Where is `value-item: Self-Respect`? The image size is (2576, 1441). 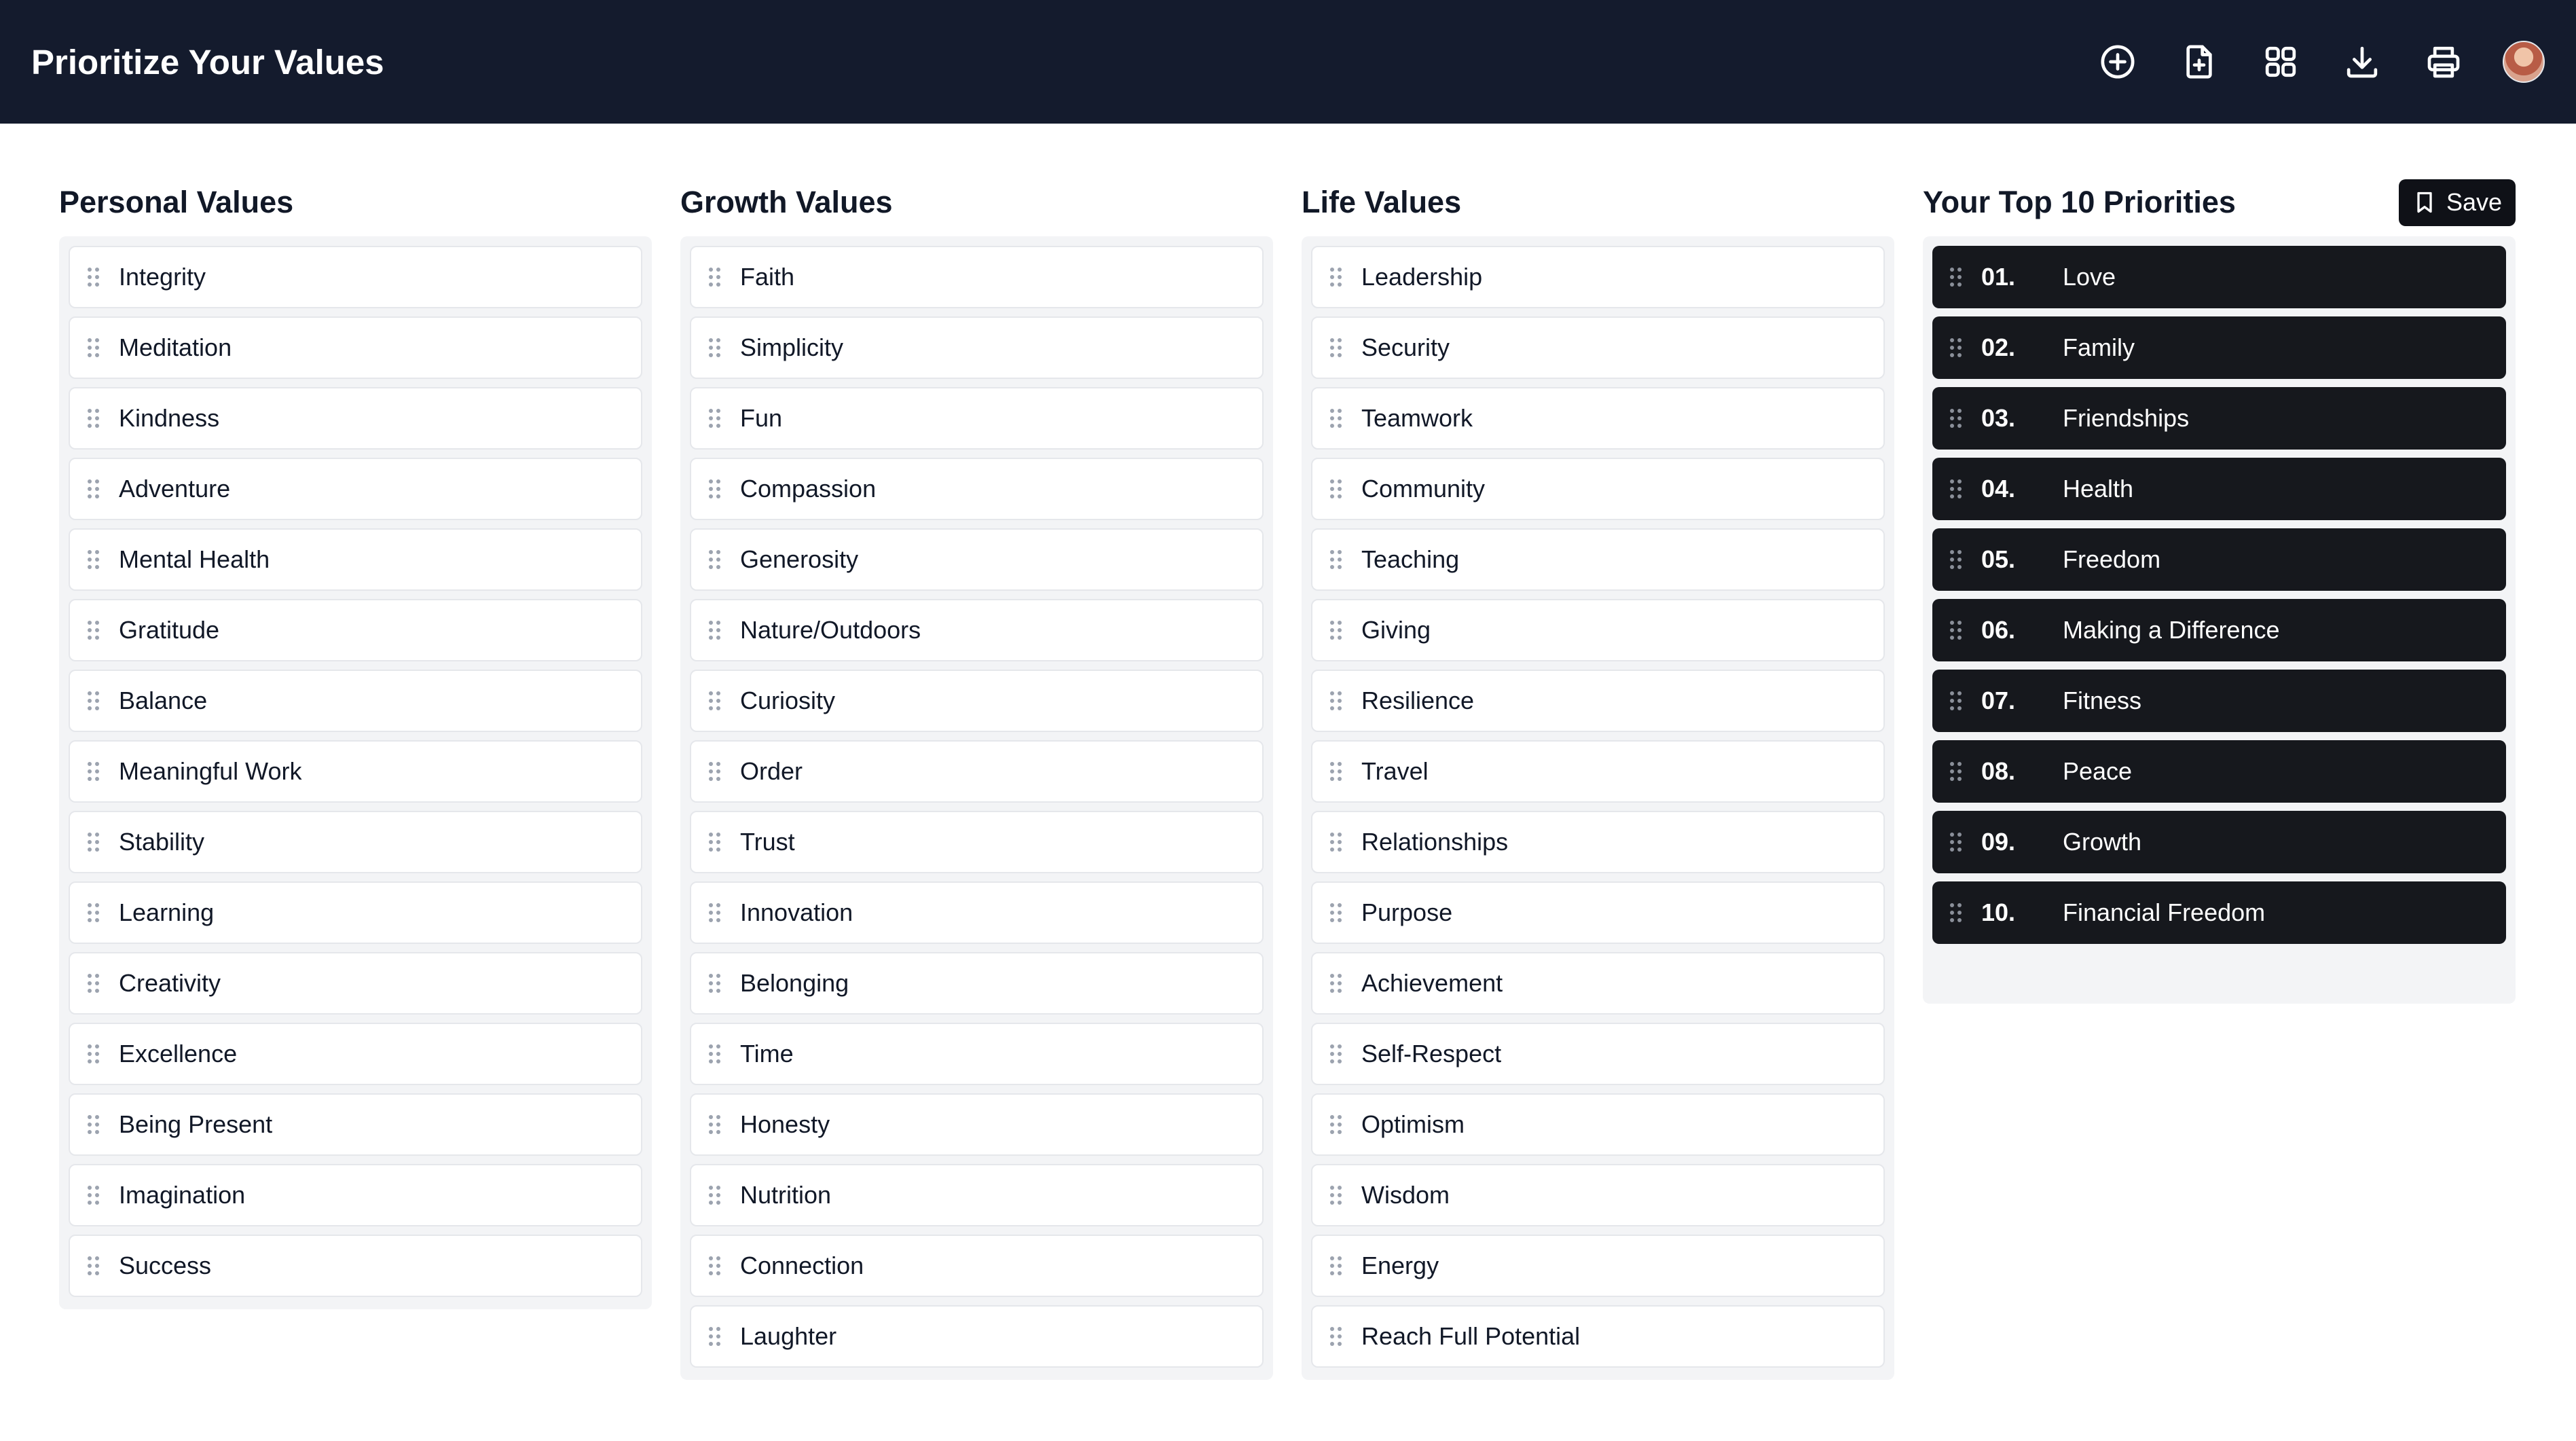 value-item: Self-Respect is located at coordinates (1598, 1054).